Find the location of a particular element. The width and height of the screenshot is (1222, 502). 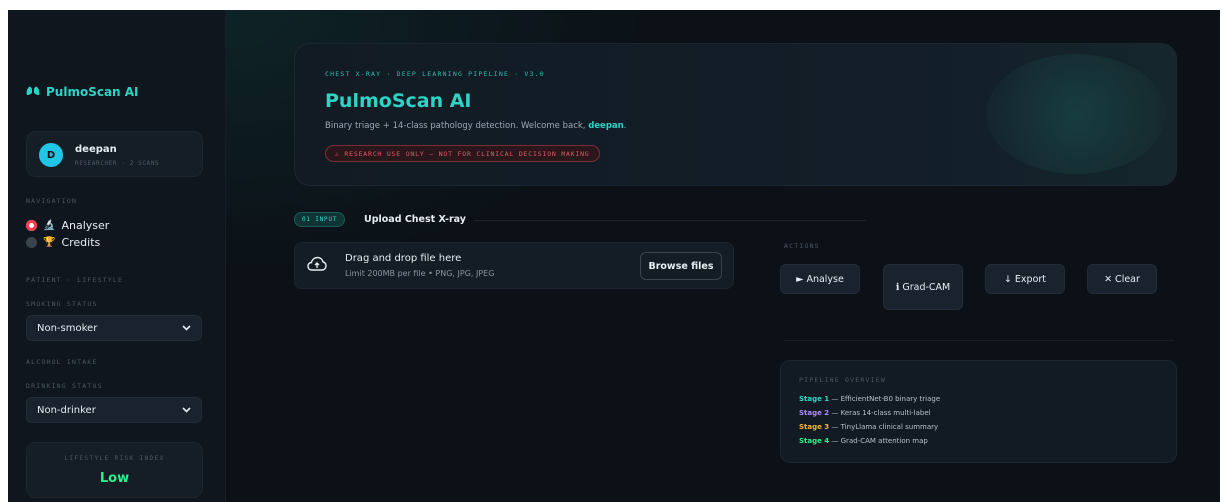

radio-unselected-icon is located at coordinates (31, 242).